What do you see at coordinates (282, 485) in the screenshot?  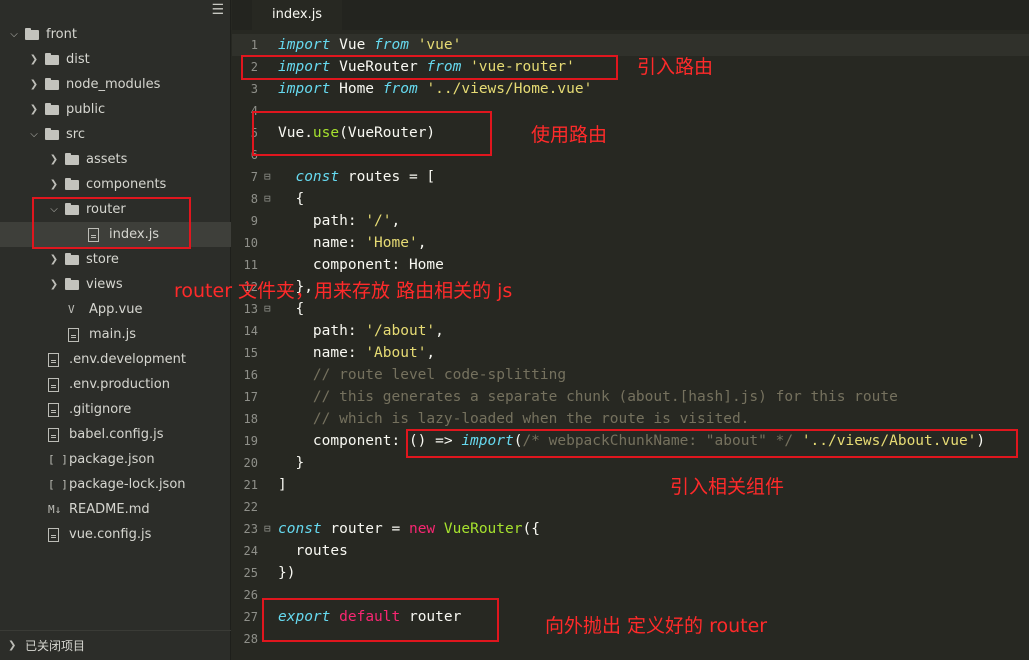 I see `code-token: ]` at bounding box center [282, 485].